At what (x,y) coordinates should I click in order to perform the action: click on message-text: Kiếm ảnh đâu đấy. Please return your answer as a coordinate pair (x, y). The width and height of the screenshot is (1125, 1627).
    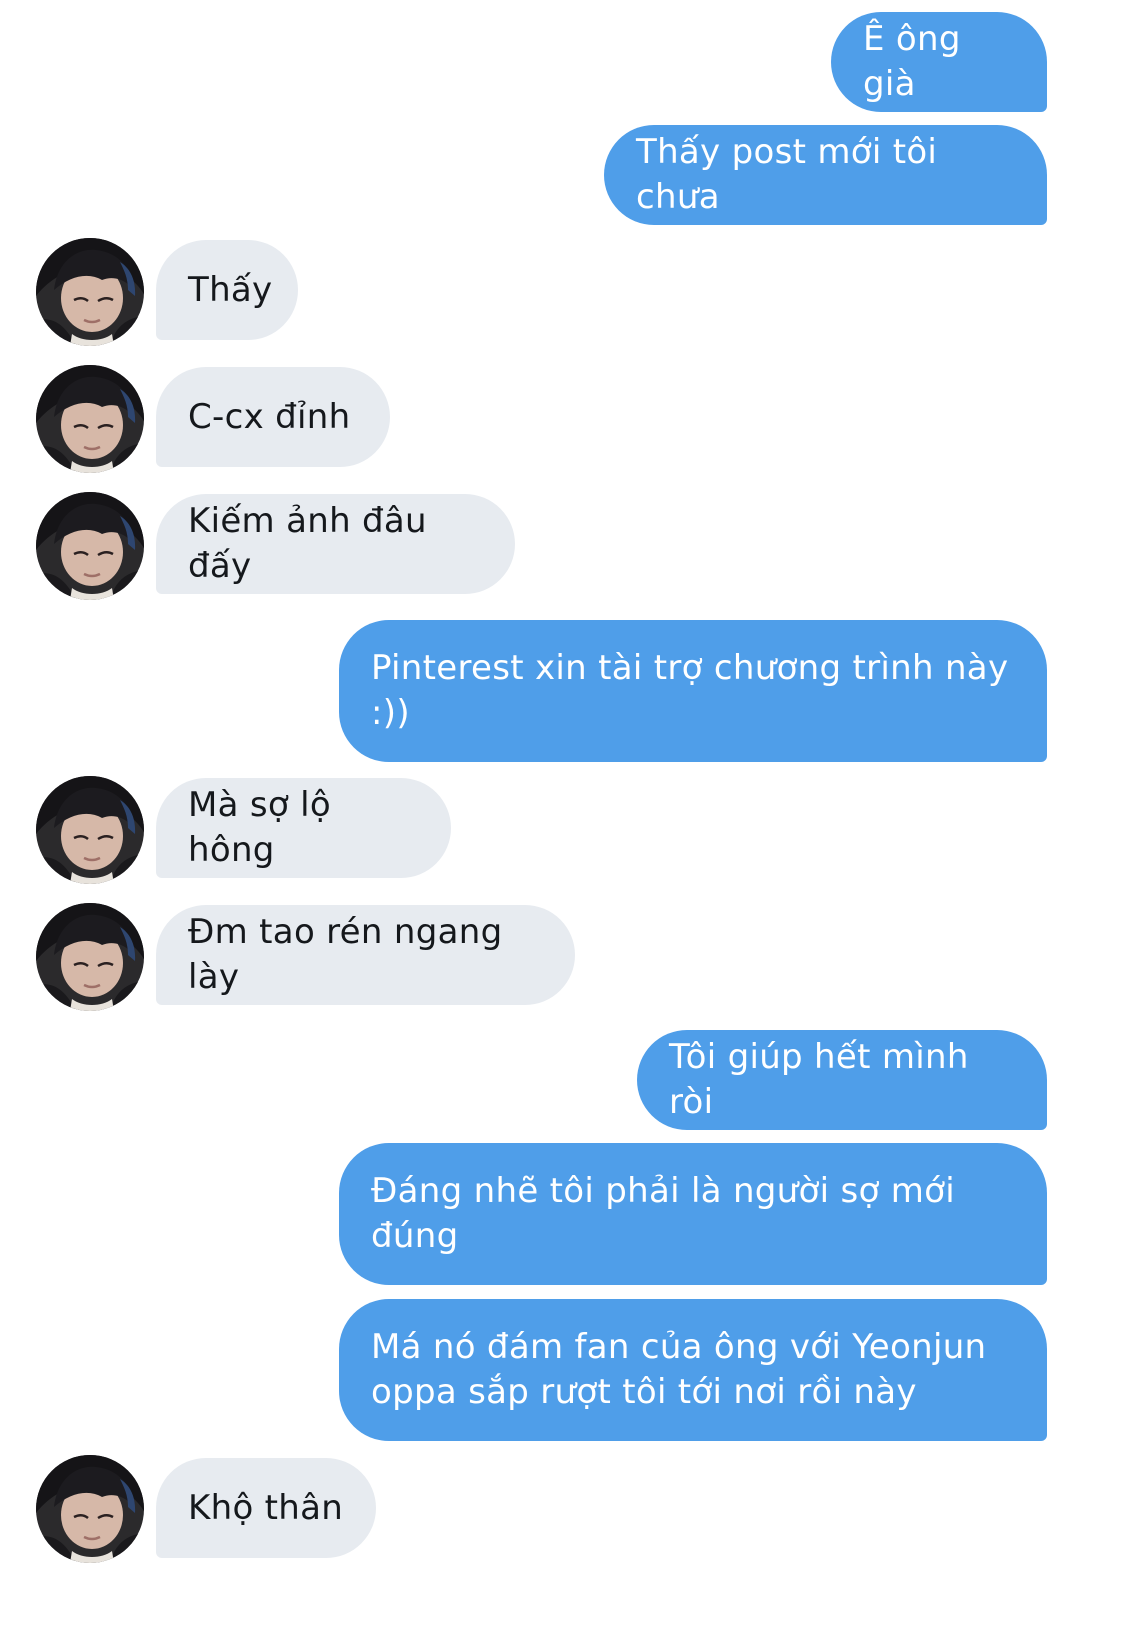
    Looking at the image, I should click on (307, 543).